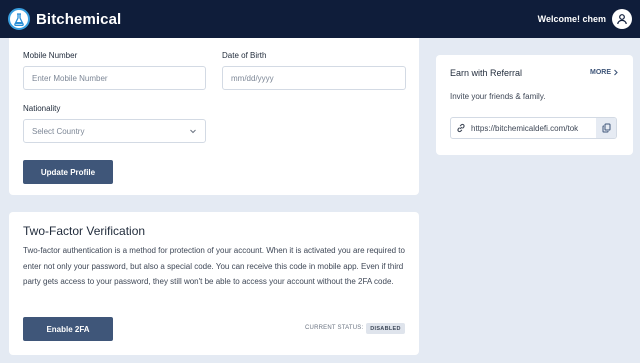 Image resolution: width=640 pixels, height=363 pixels. Describe the element at coordinates (252, 78) in the screenshot. I see `dob-placeholder: mm/dd/yyyy` at that location.